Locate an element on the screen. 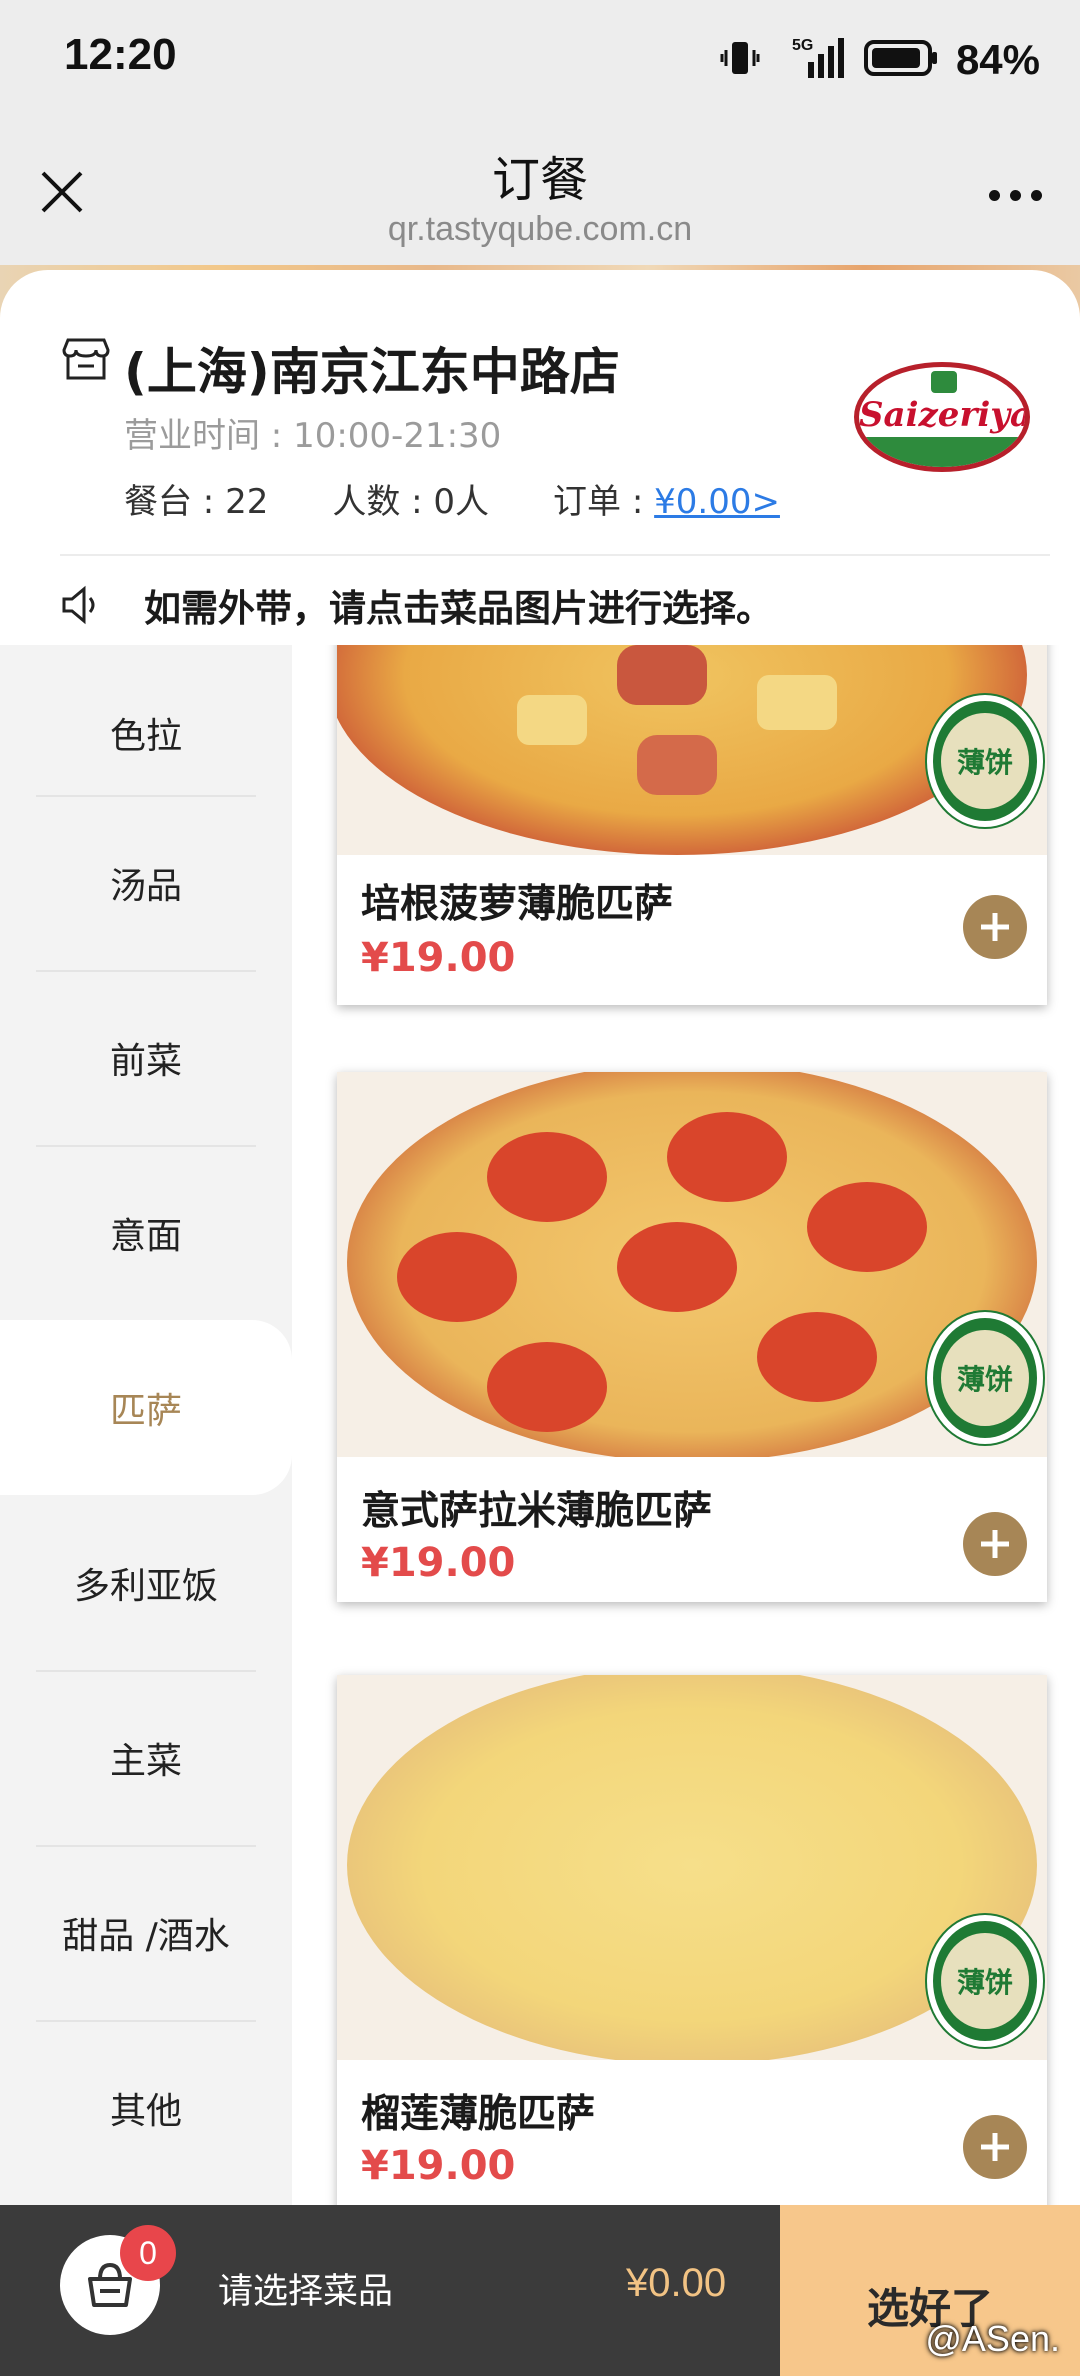 The width and height of the screenshot is (1080, 2376). status-icons: 5G 84% is located at coordinates (879, 60).